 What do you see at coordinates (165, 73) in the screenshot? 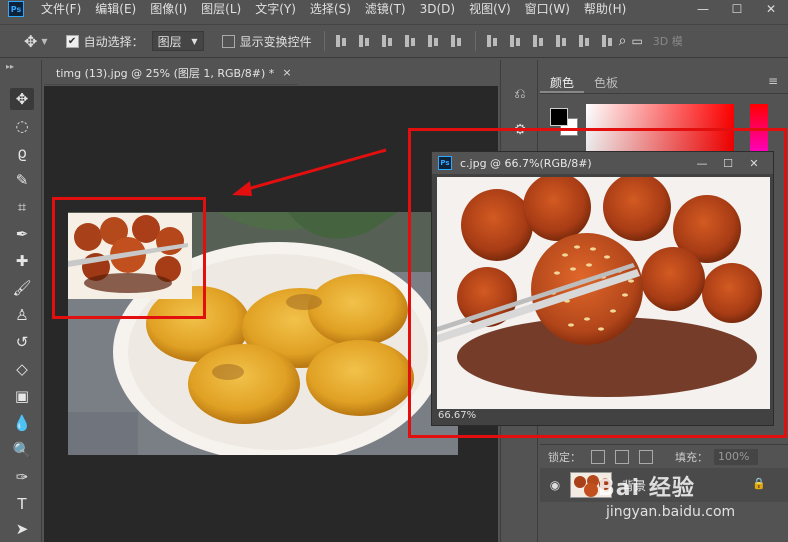
I see `document-tab-title: timg (13).jpg @ 25% (图层 1, RGB/8#) *` at bounding box center [165, 73].